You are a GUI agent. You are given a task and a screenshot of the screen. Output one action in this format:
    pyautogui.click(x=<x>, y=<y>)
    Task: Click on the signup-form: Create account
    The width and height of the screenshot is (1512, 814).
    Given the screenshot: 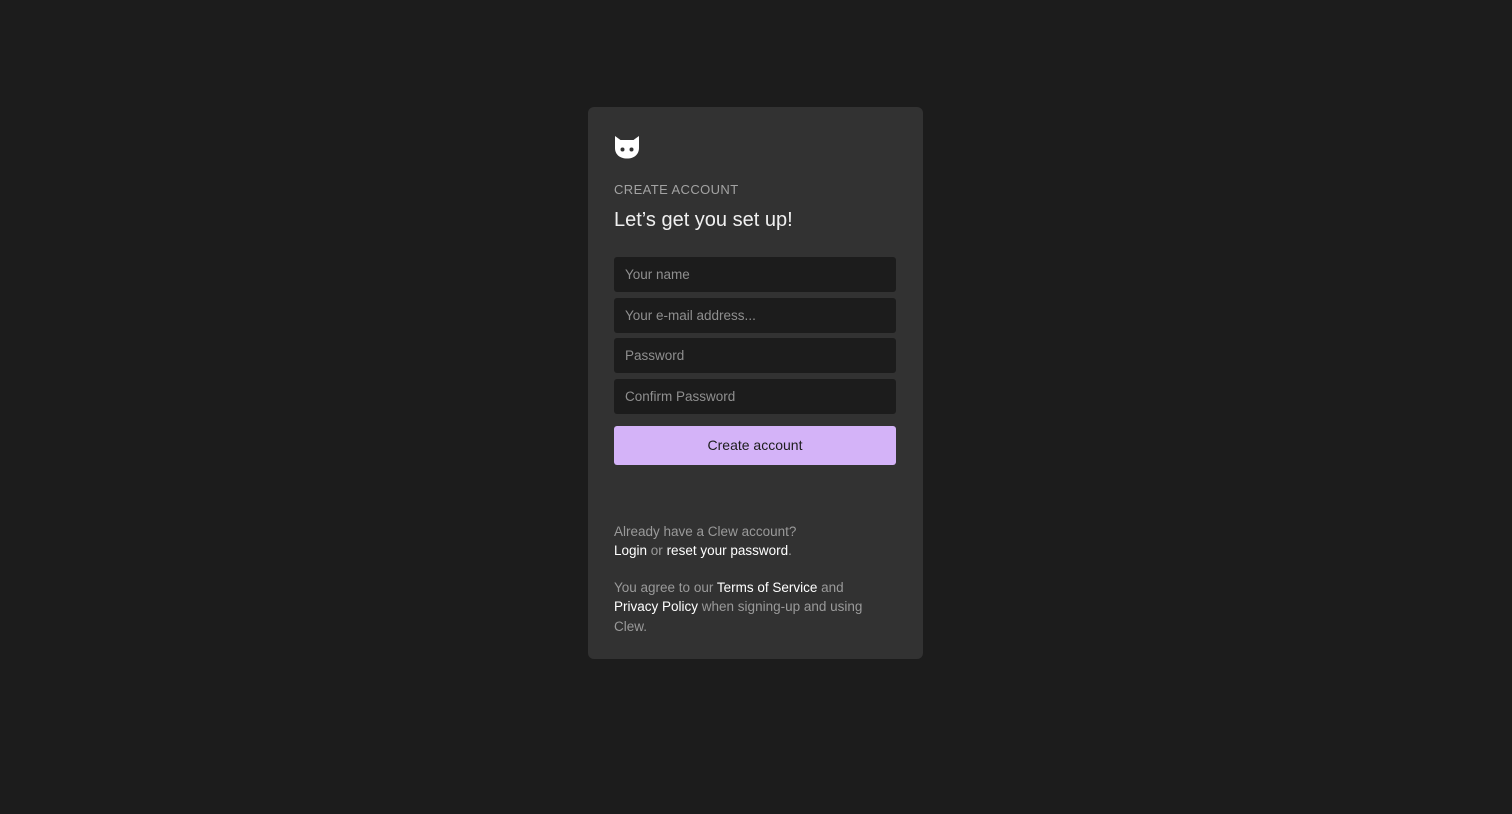 What is the action you would take?
    pyautogui.click(x=755, y=361)
    